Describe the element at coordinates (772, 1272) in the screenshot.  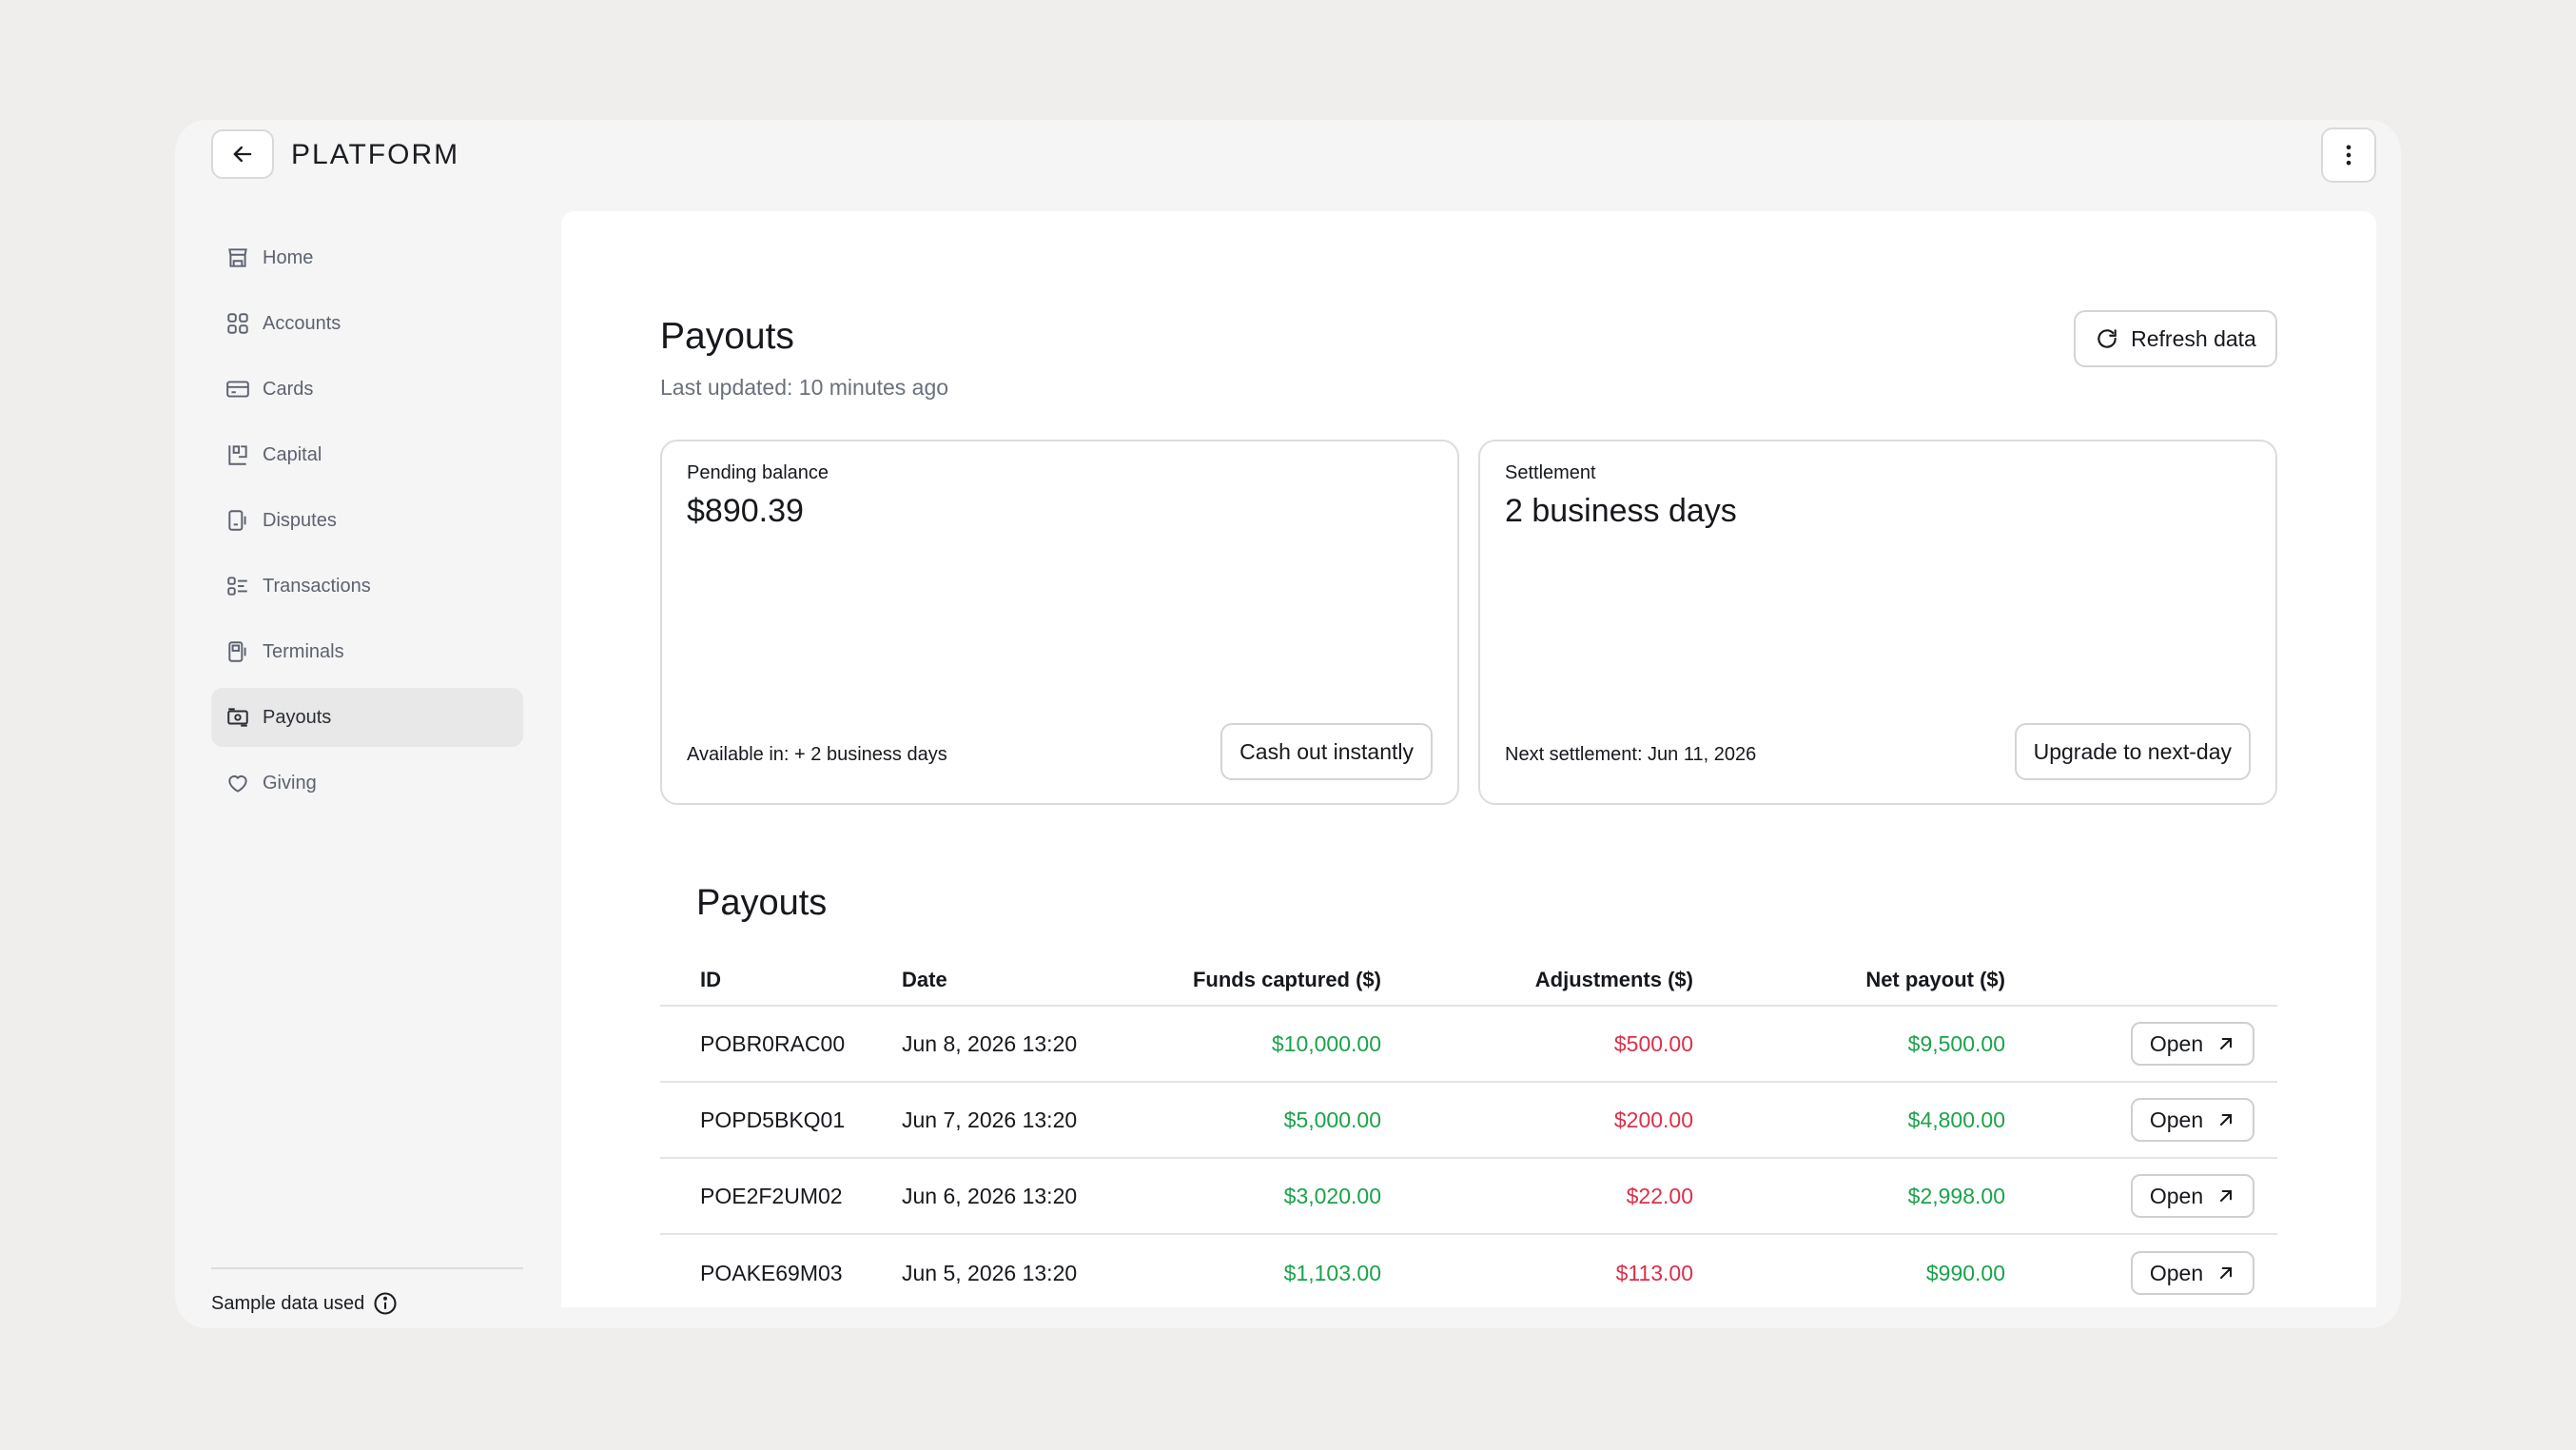
I see `payout-id: POAKE69M03` at that location.